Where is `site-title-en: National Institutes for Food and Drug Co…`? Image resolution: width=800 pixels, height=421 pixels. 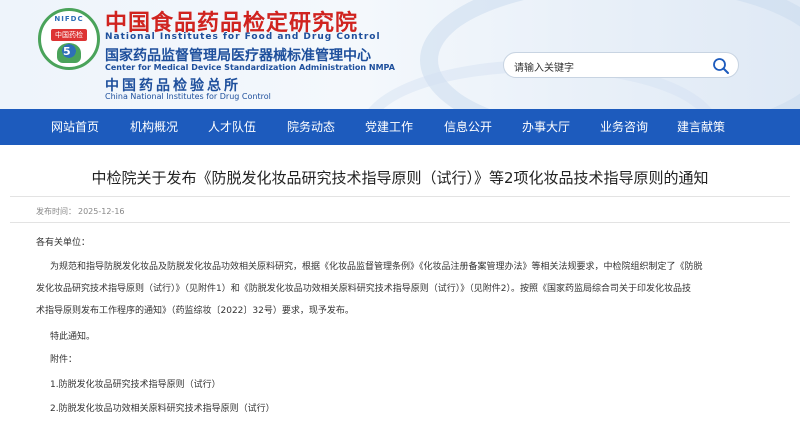 site-title-en: National Institutes for Food and Drug Co… is located at coordinates (243, 37).